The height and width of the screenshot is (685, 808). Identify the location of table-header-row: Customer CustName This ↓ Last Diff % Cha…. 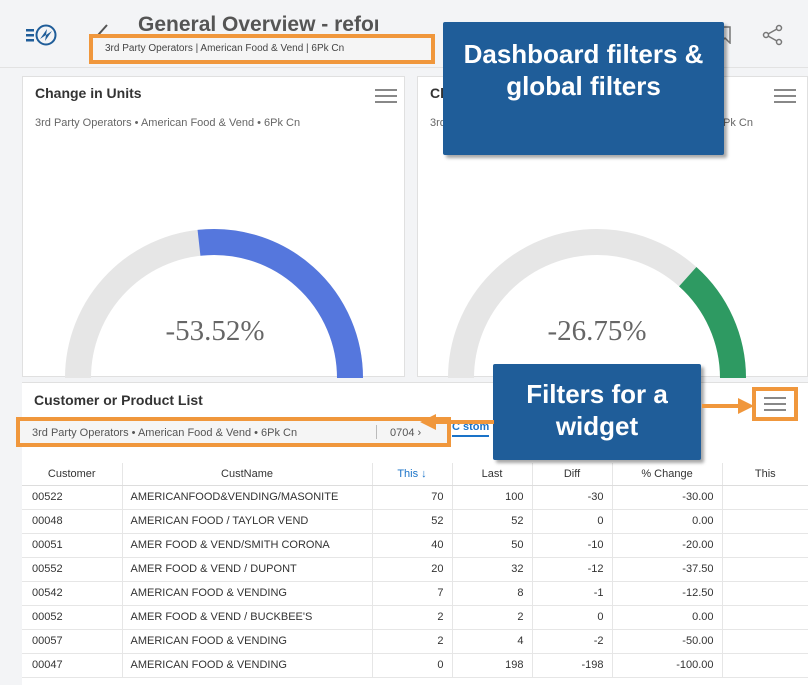
(415, 474).